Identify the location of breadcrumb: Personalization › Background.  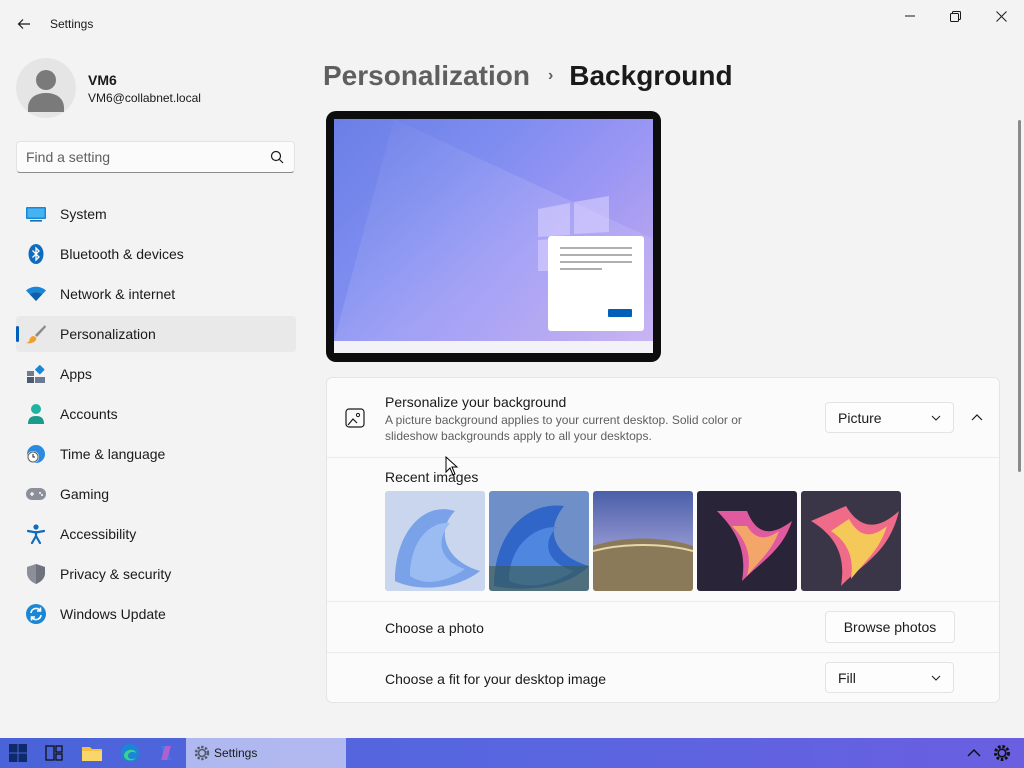
(528, 76).